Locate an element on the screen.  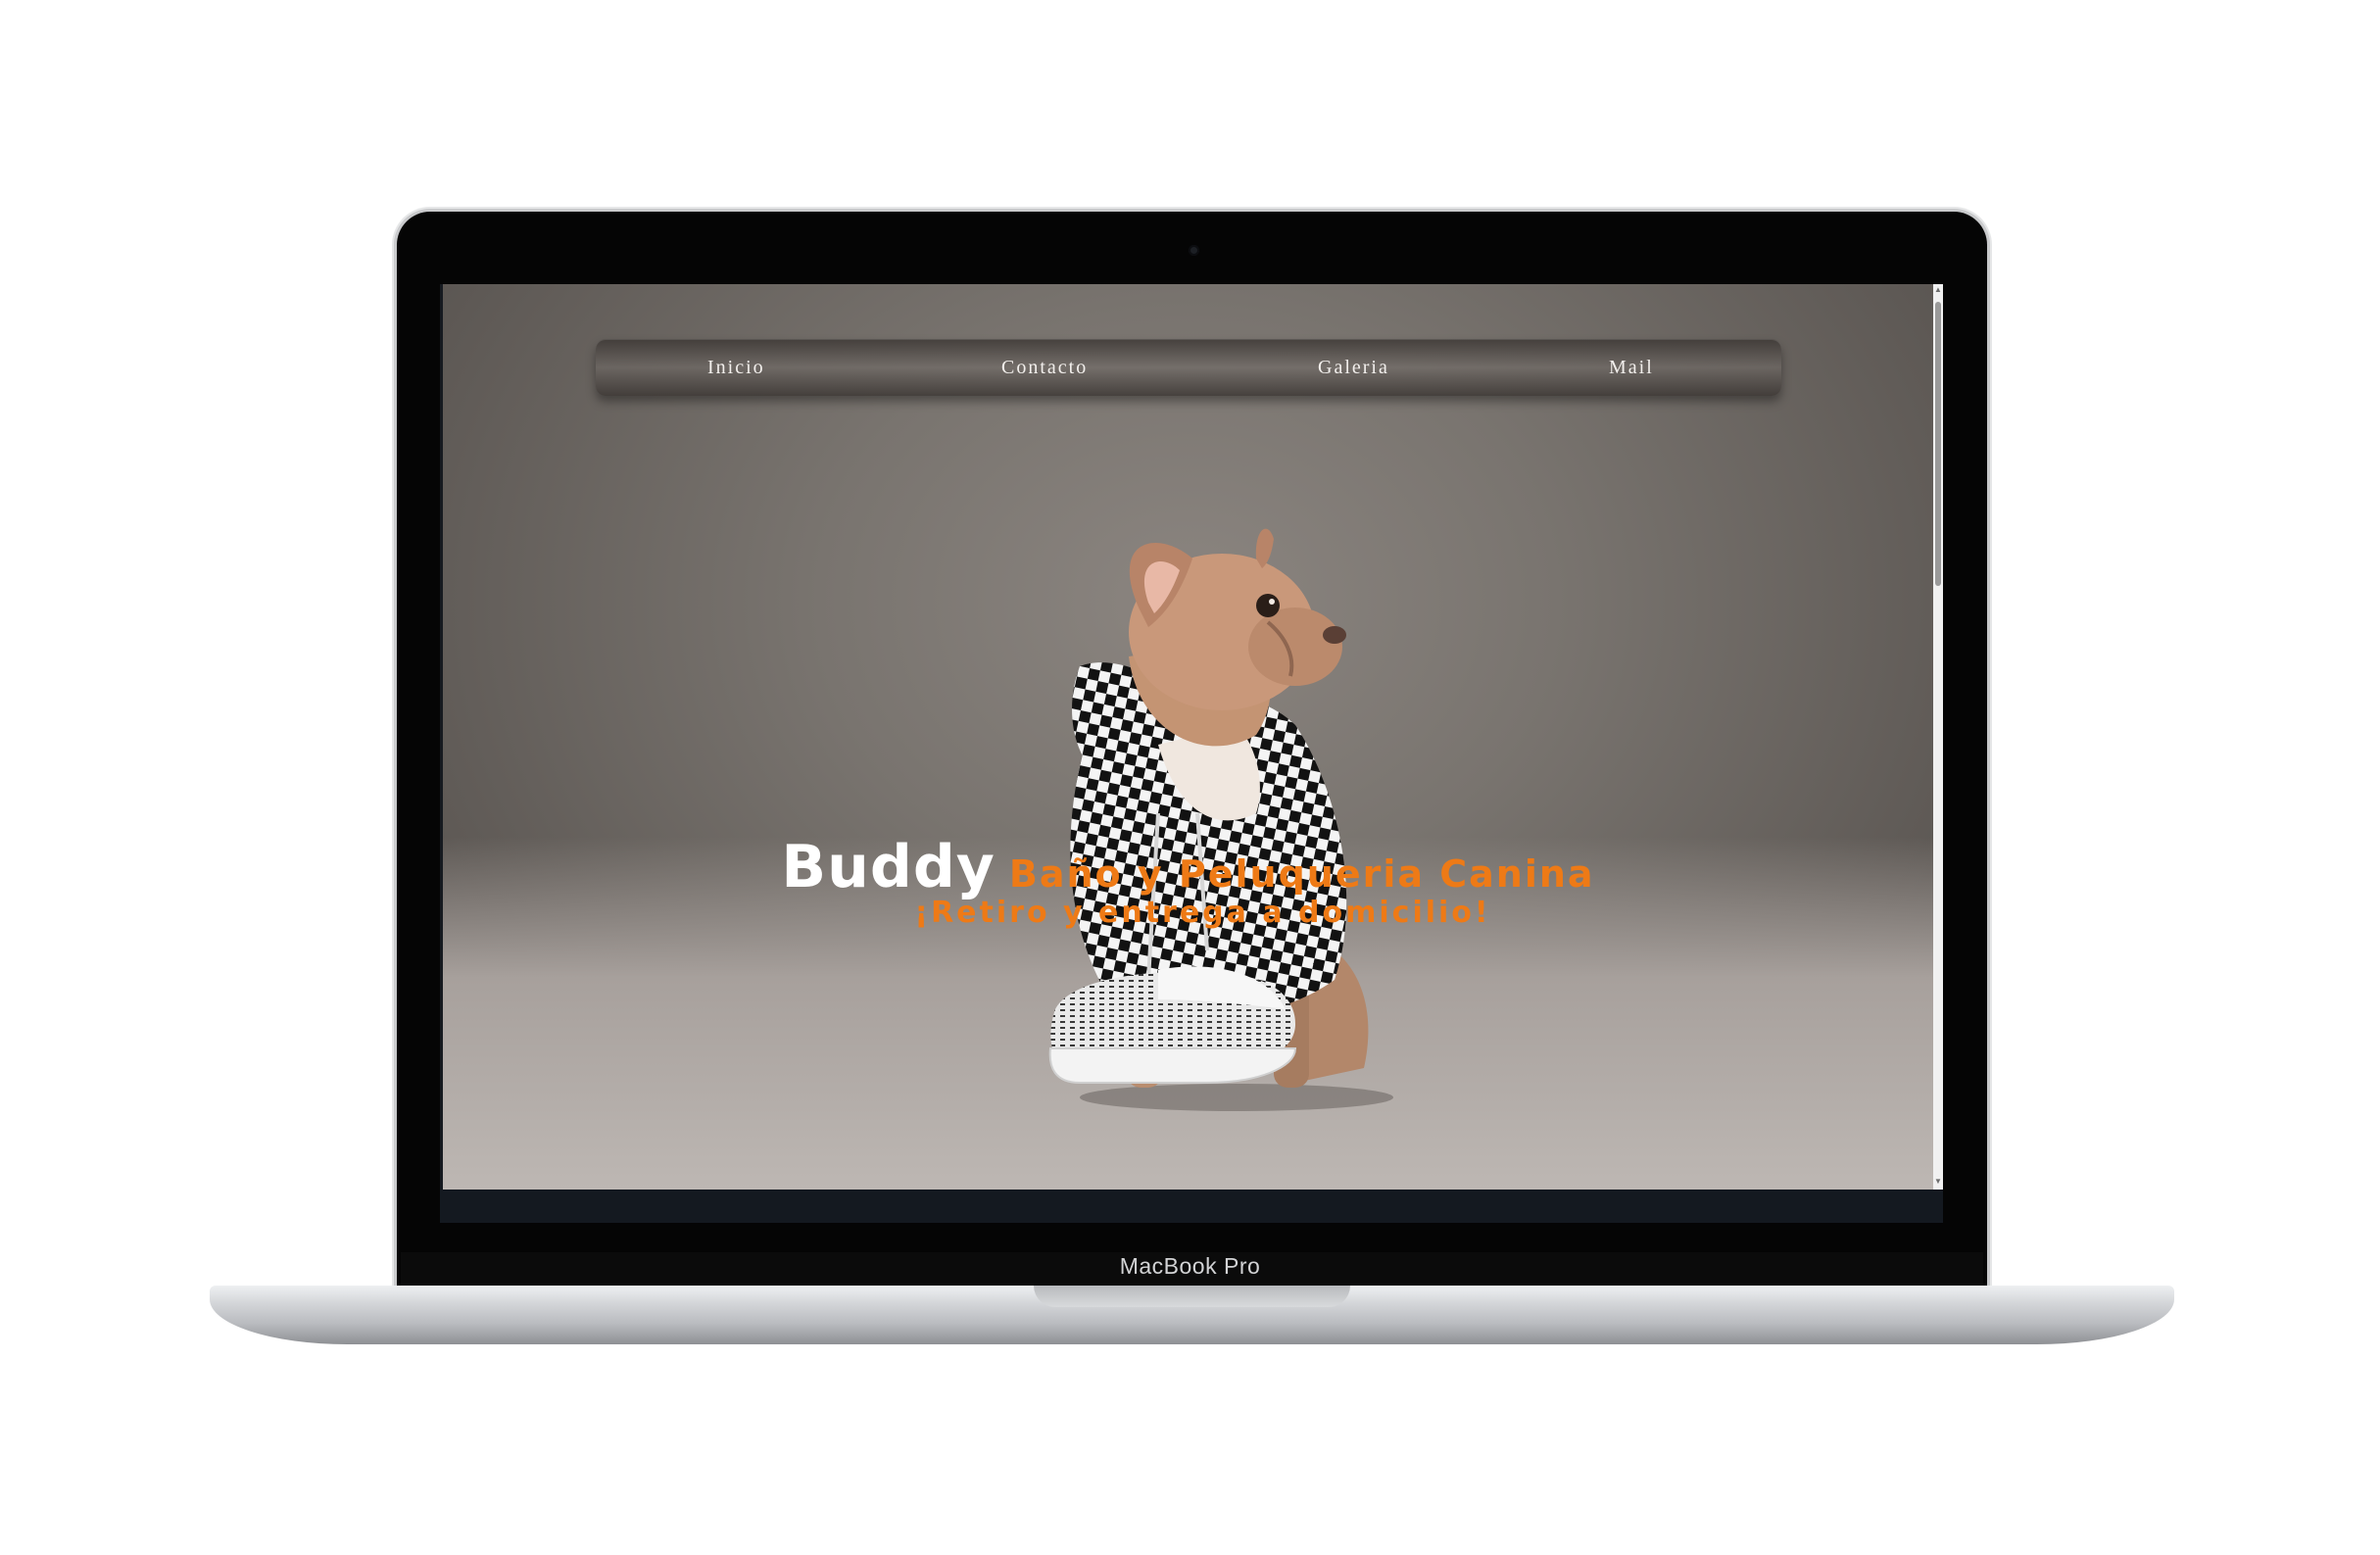
scrollbar-thumb is located at coordinates (1938, 444).